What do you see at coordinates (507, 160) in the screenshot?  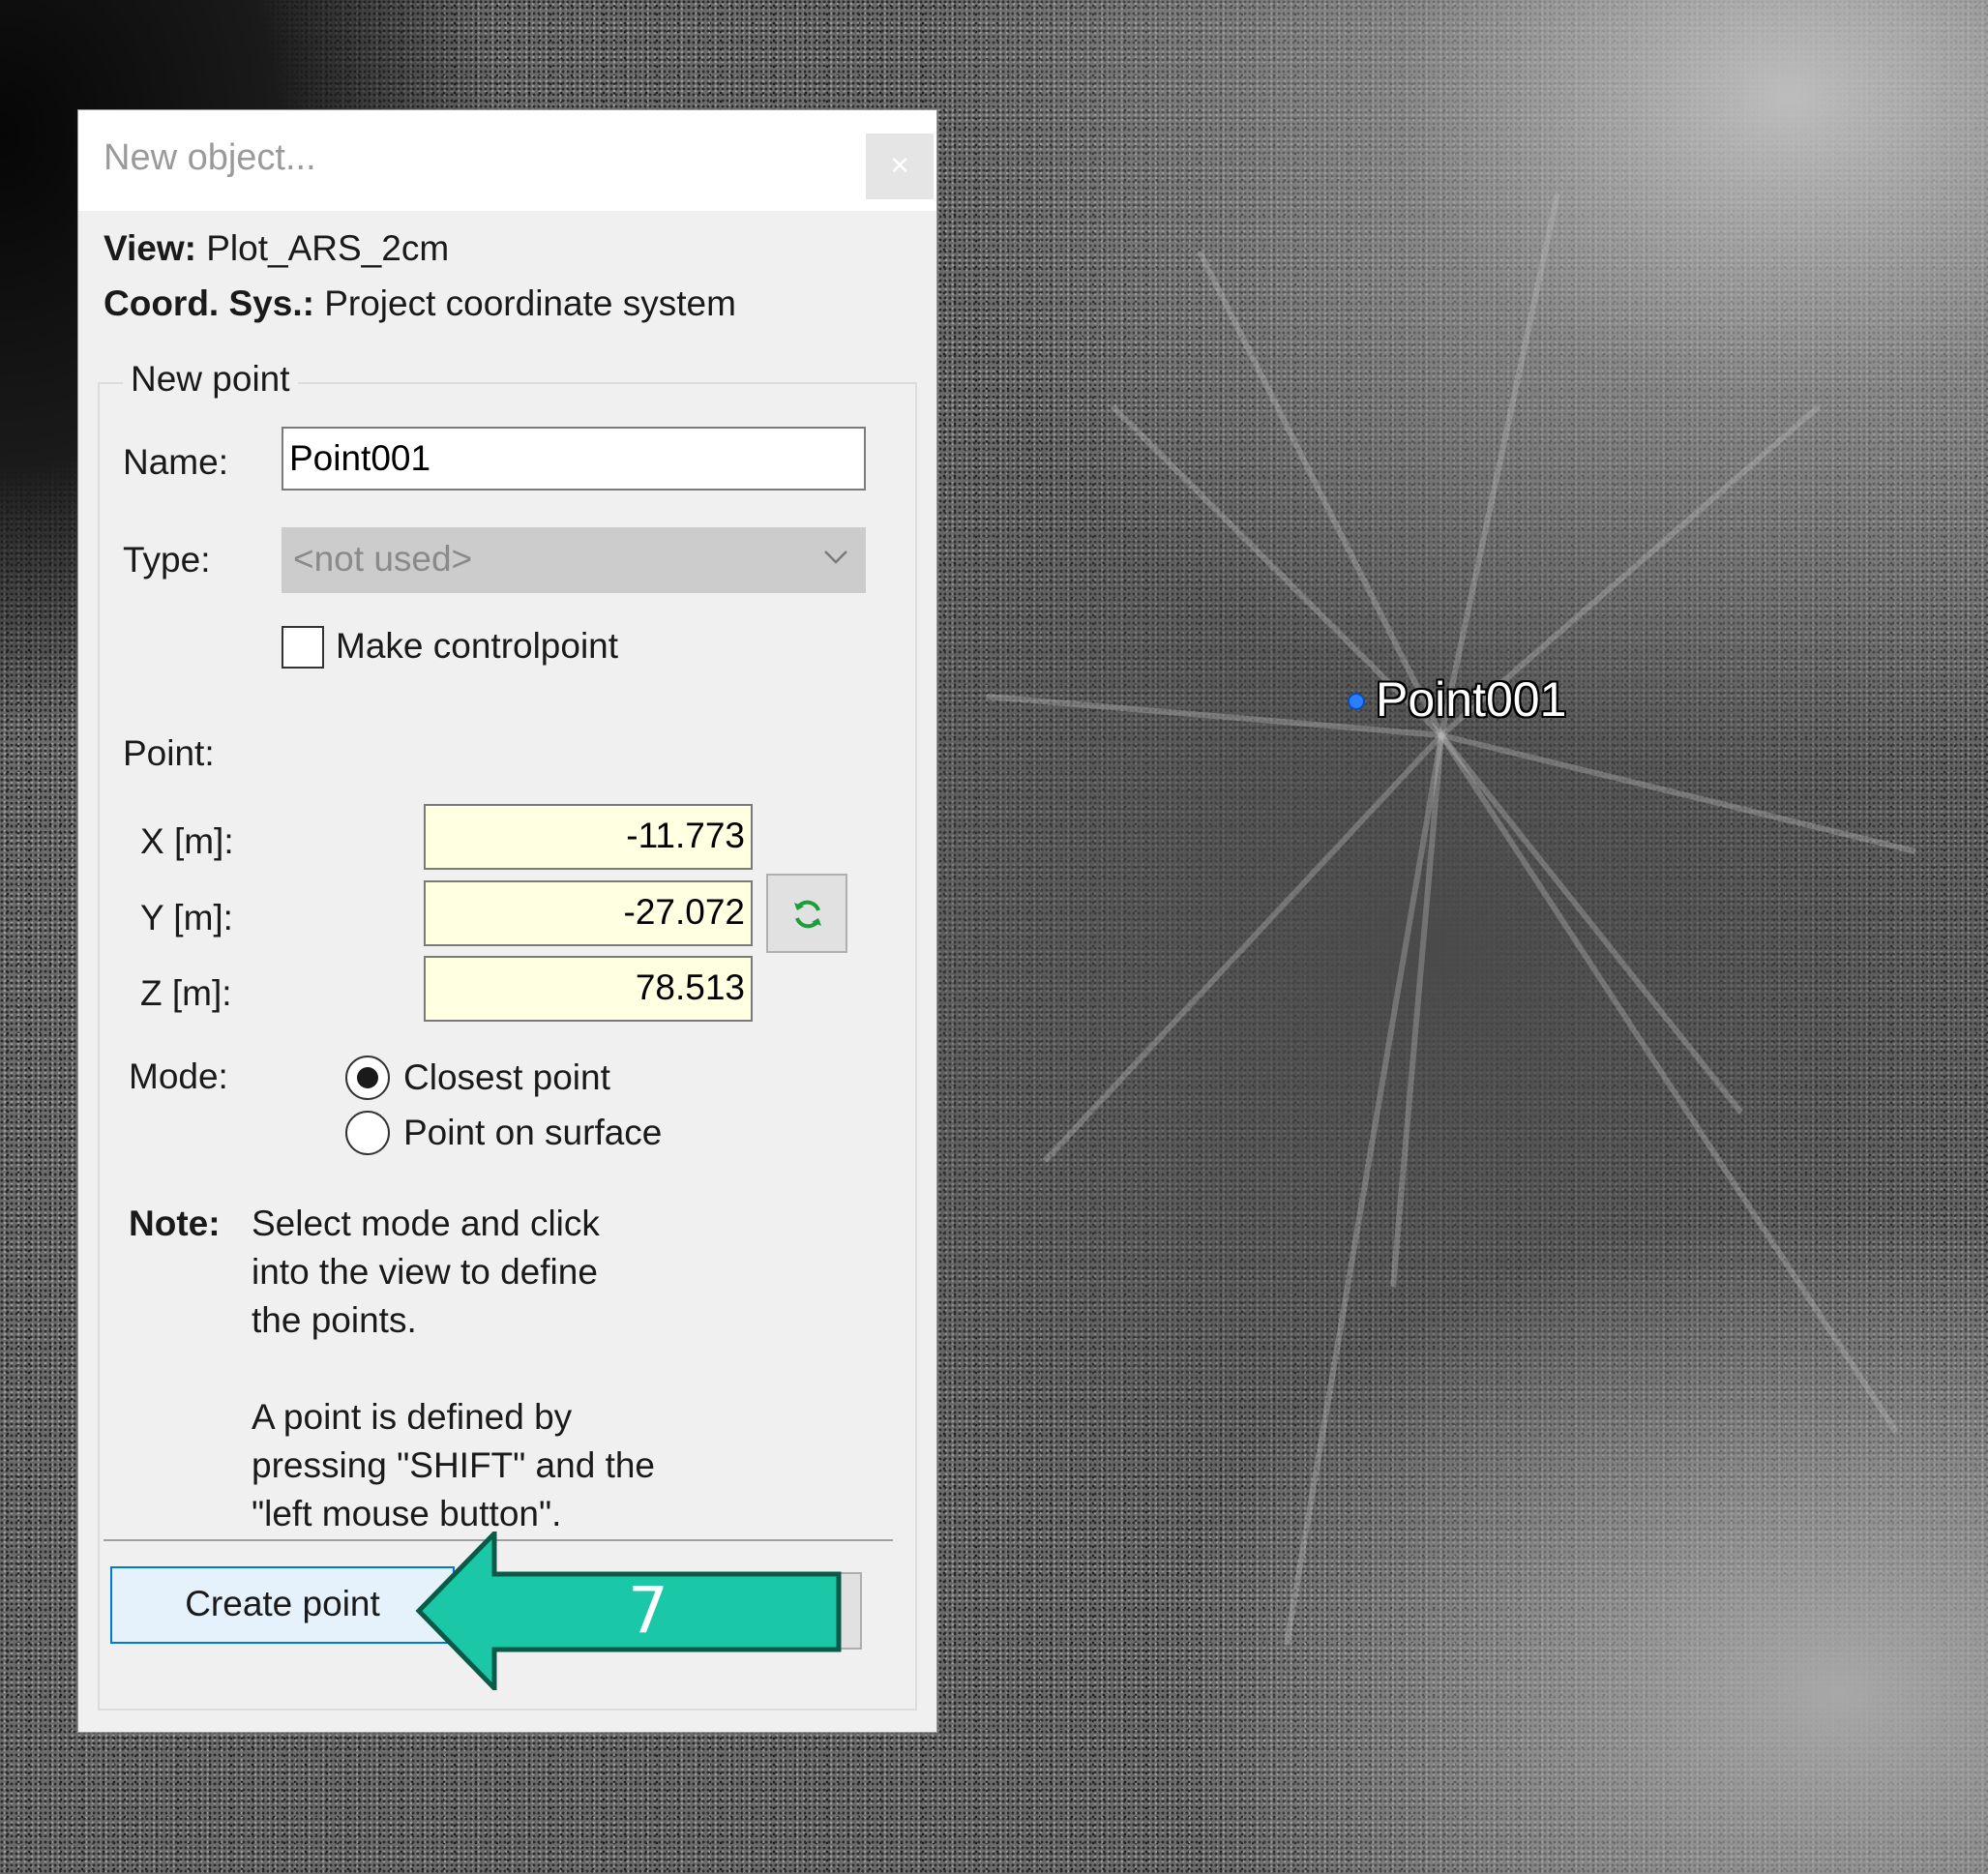 I see `title-bar: New object... ×` at bounding box center [507, 160].